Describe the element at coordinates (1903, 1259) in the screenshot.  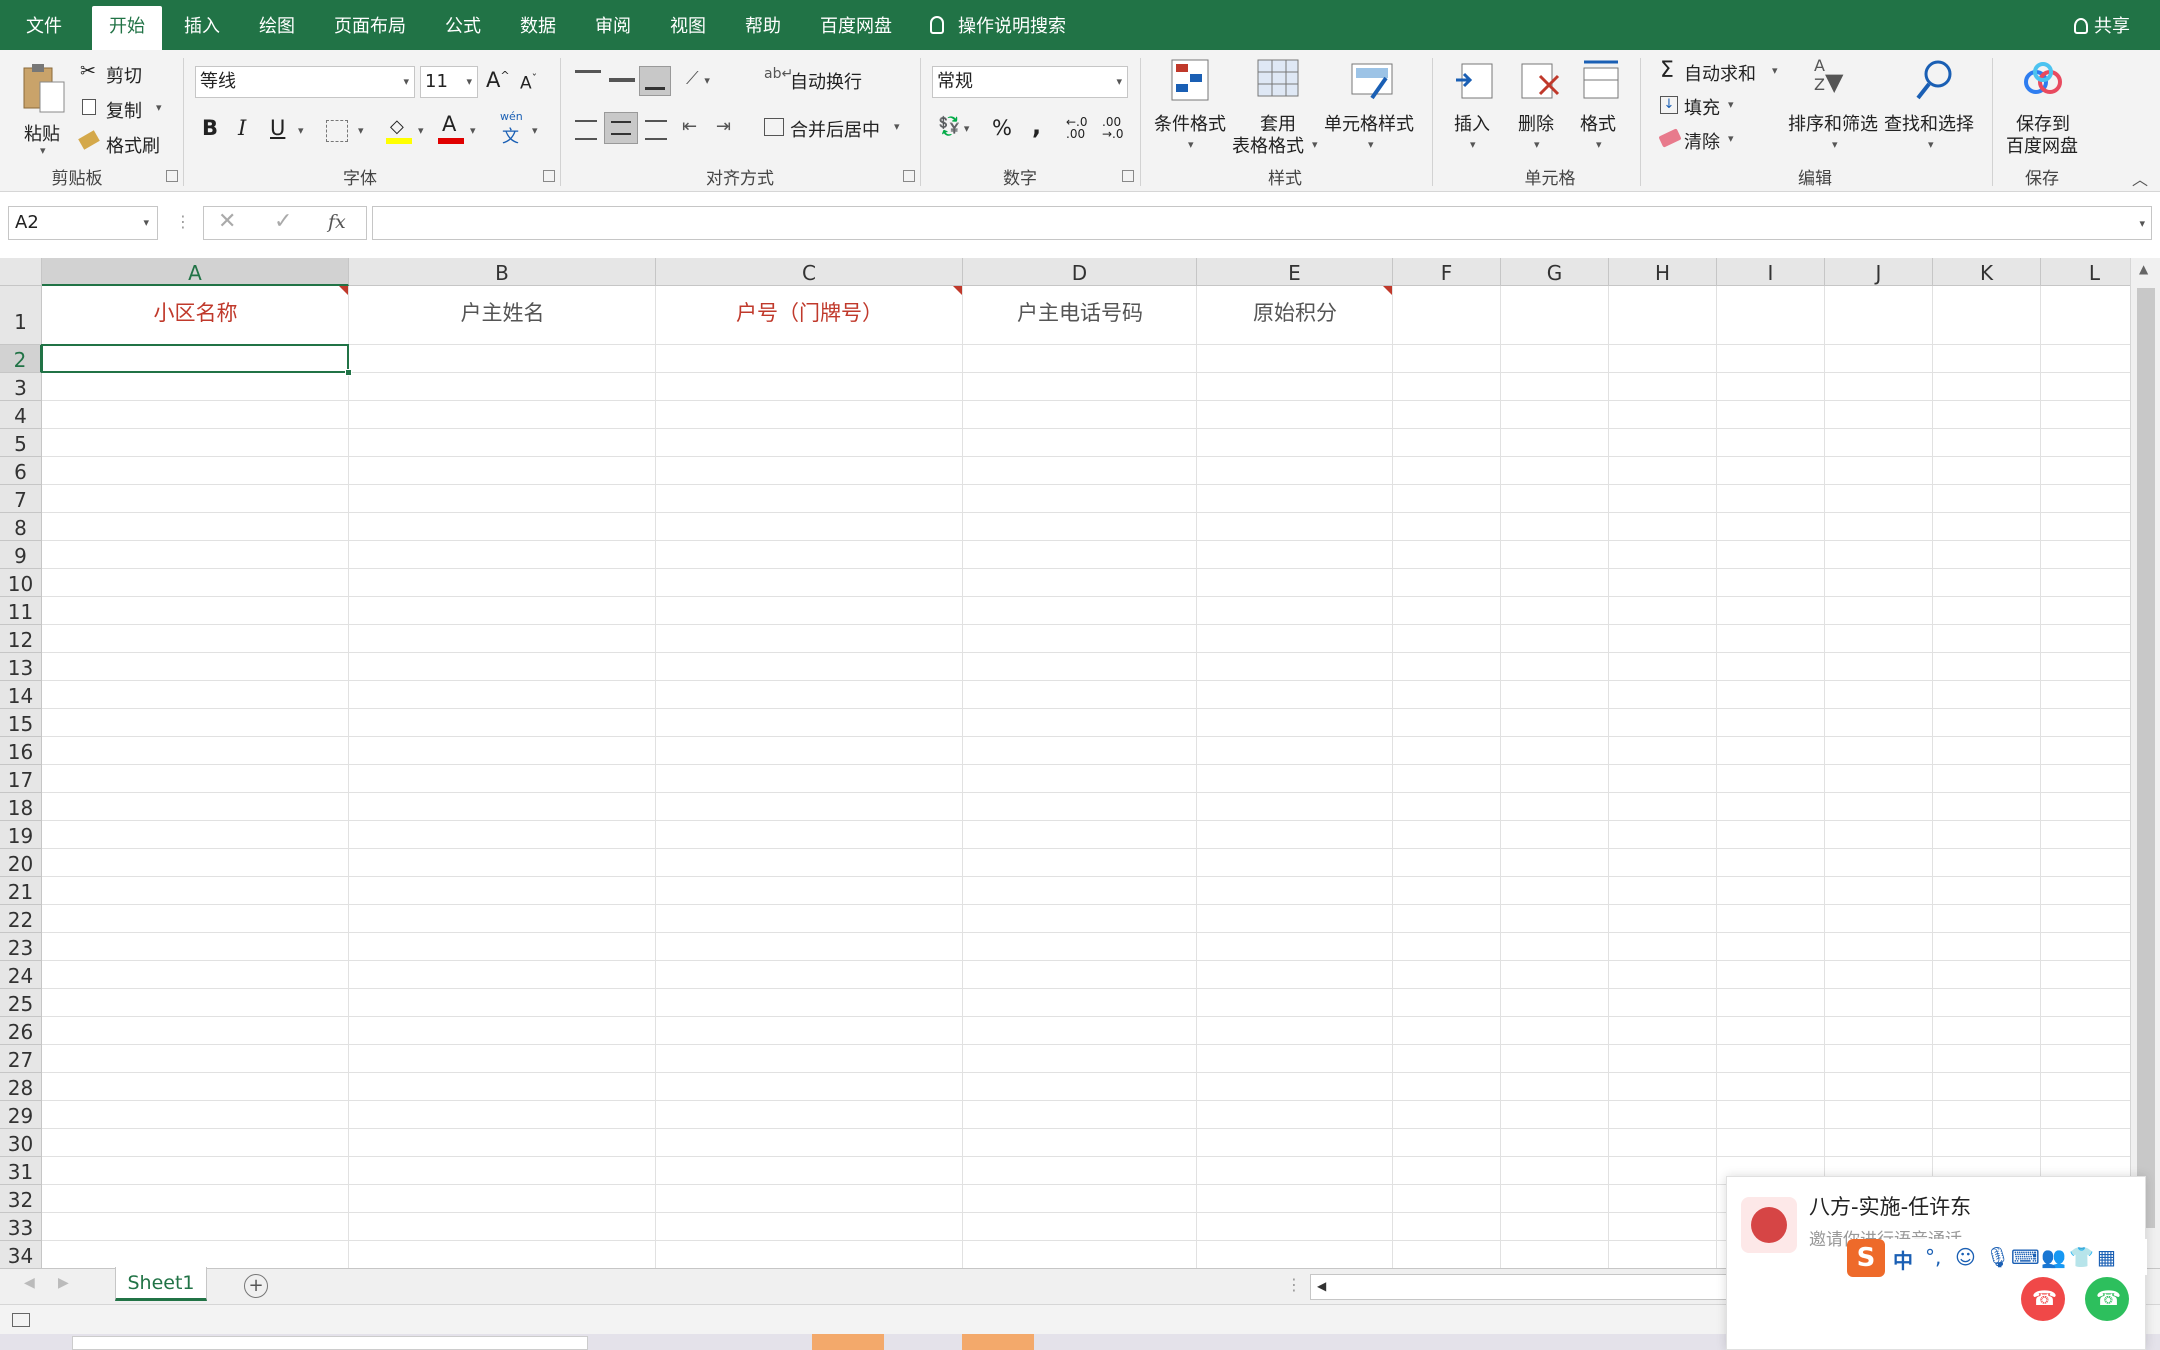
I see `ime-lang-toggle: 中` at that location.